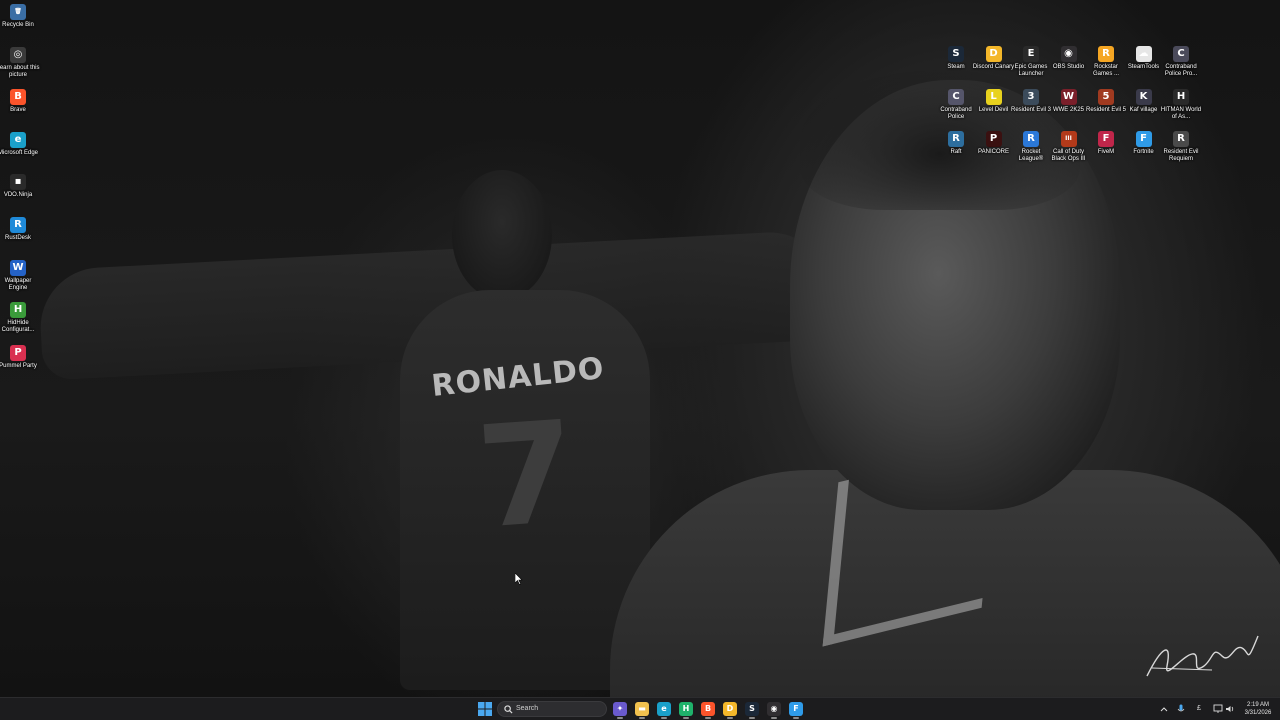  I want to click on mouse-cursor-icon, so click(519, 579).